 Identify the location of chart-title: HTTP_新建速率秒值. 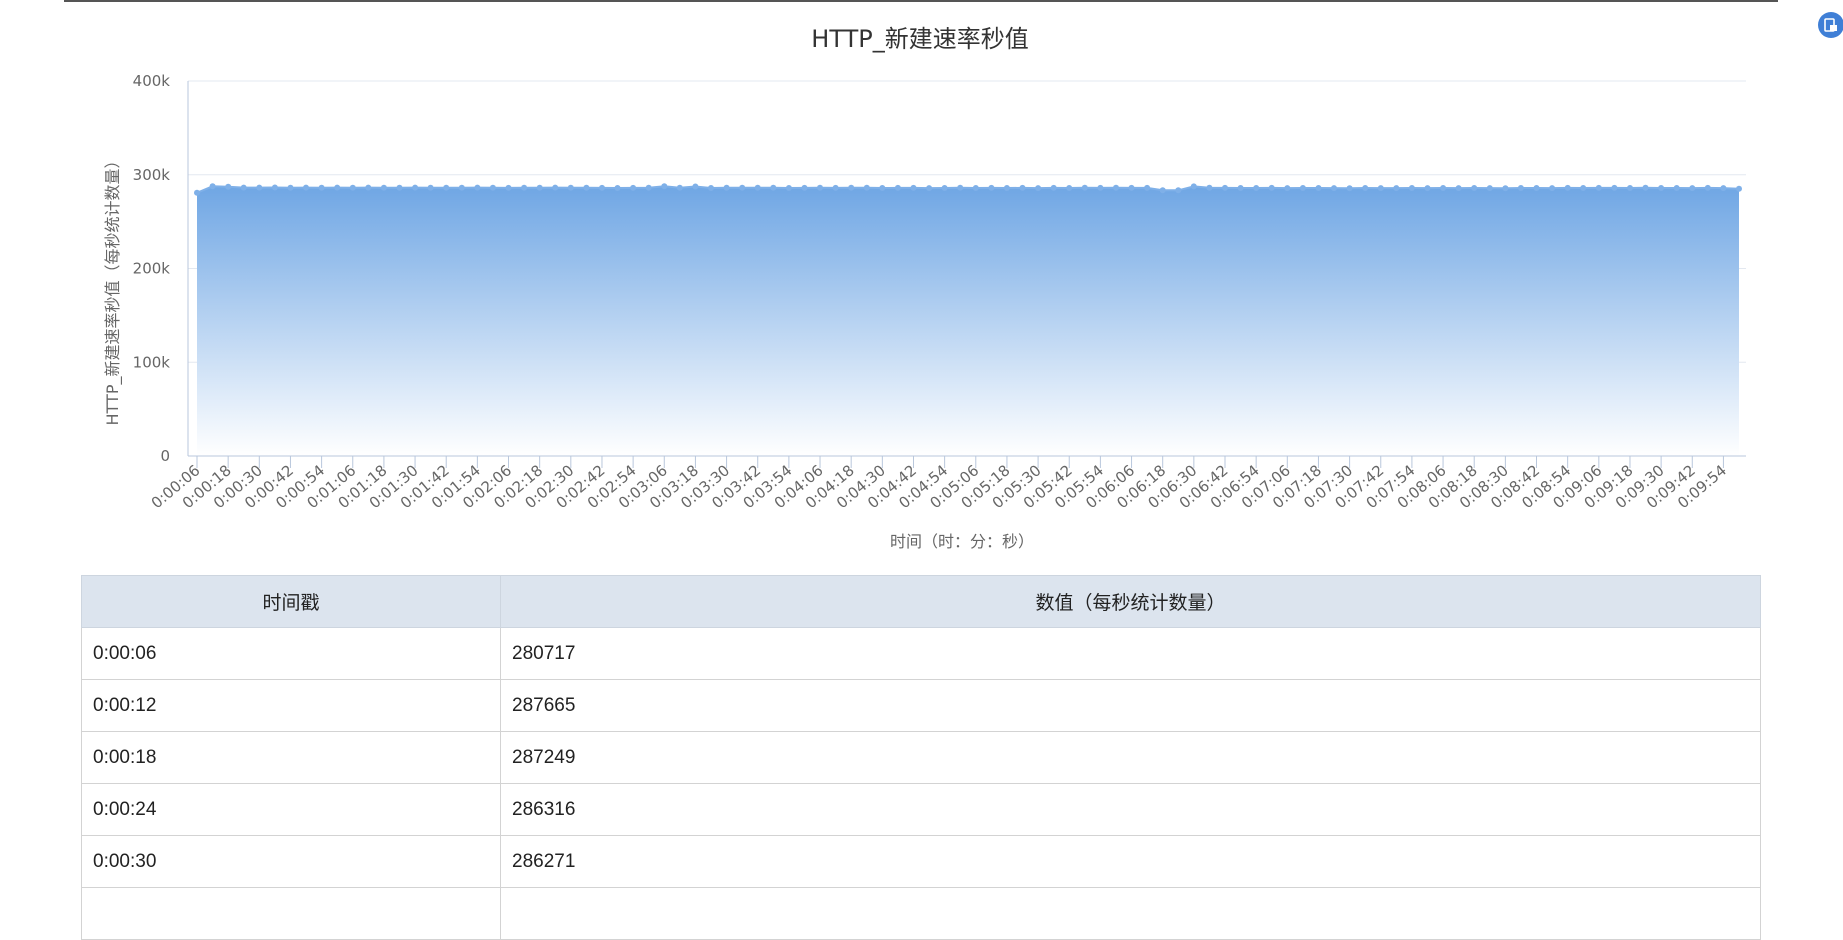
(919, 39).